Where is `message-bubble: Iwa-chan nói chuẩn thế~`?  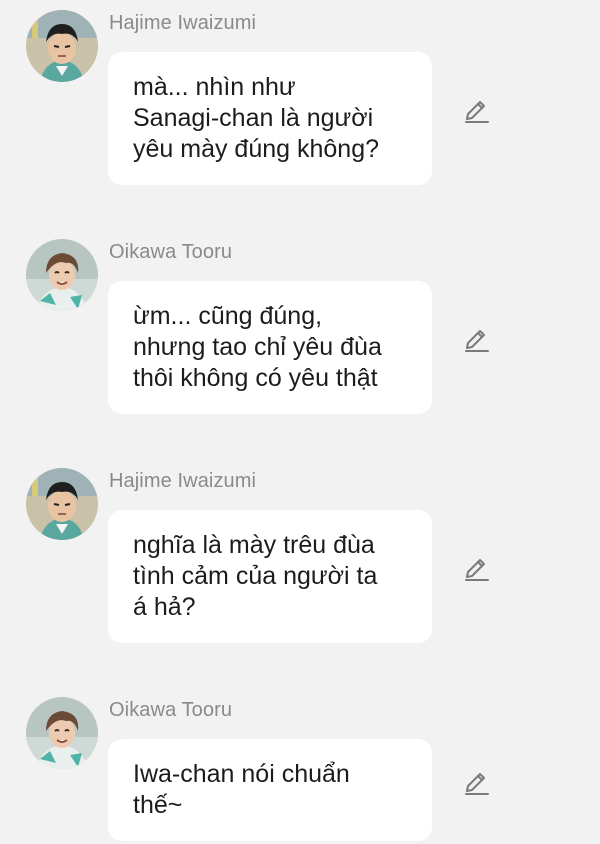
message-bubble: Iwa-chan nói chuẩn thế~ is located at coordinates (270, 790).